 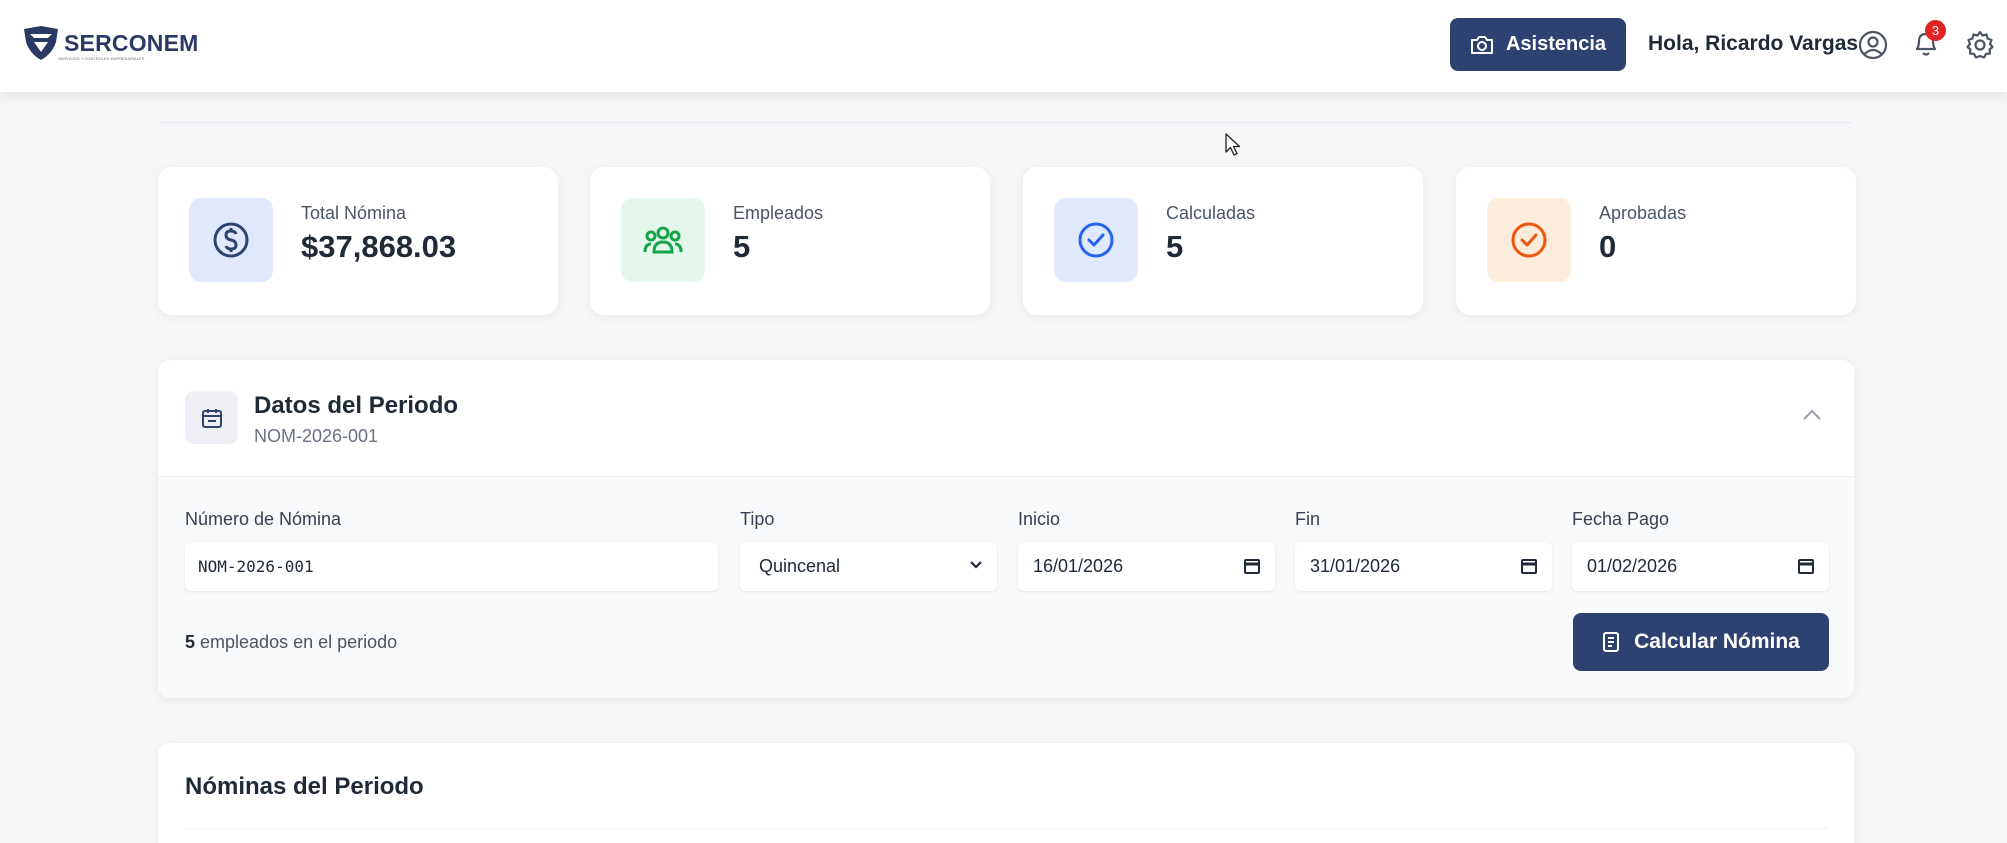 I want to click on brand-tagline: SERVICIOS Y CONTROLES EMPRESARIALES, so click(x=101, y=58).